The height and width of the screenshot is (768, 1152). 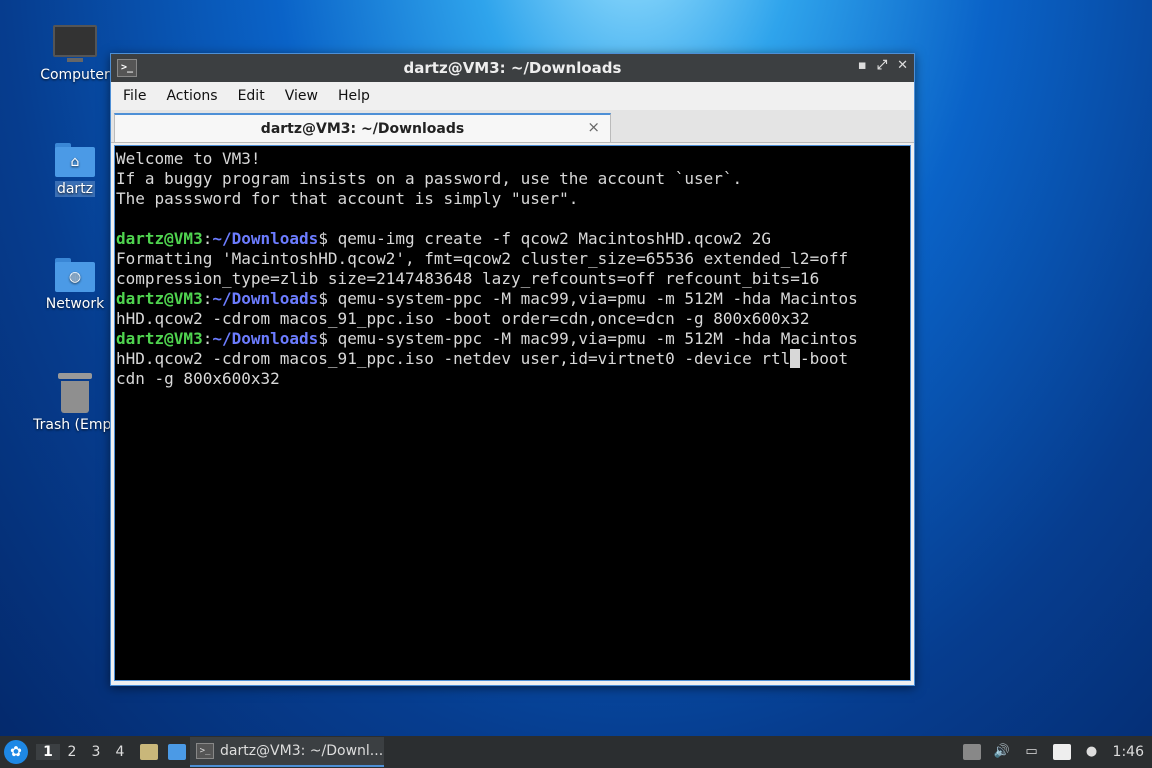 I want to click on menubar: File Actions Edit View Help, so click(x=512, y=96).